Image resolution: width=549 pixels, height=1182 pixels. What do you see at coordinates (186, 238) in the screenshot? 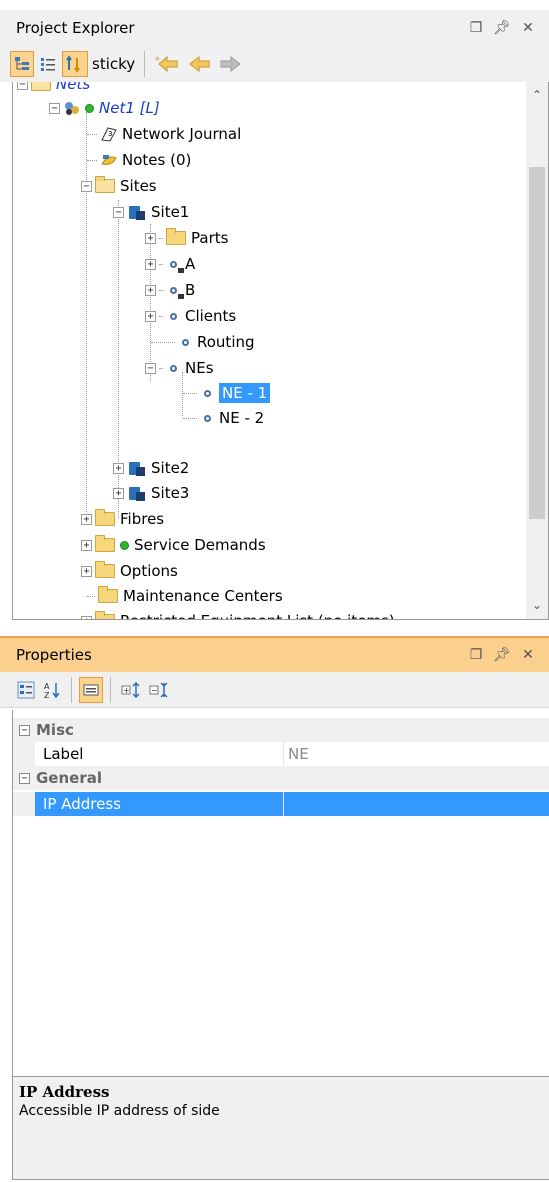
I see `tree-node-parts: + Parts` at bounding box center [186, 238].